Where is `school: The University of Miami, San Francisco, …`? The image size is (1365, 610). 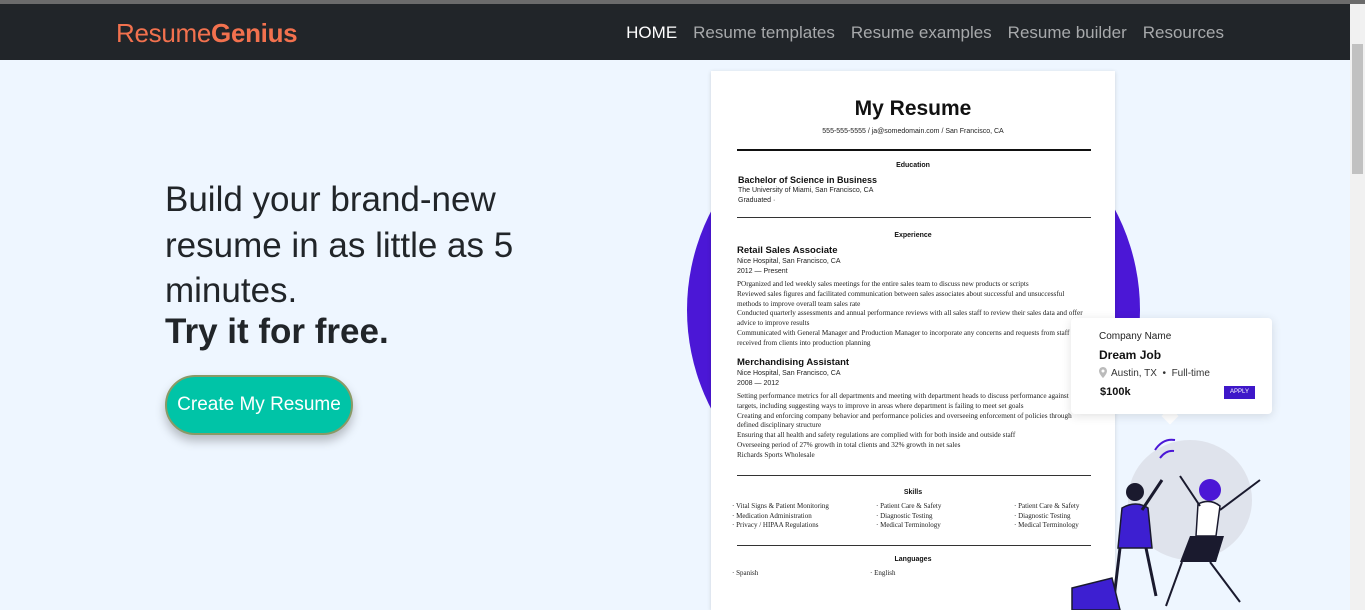
school: The University of Miami, San Francisco, … is located at coordinates (806, 190).